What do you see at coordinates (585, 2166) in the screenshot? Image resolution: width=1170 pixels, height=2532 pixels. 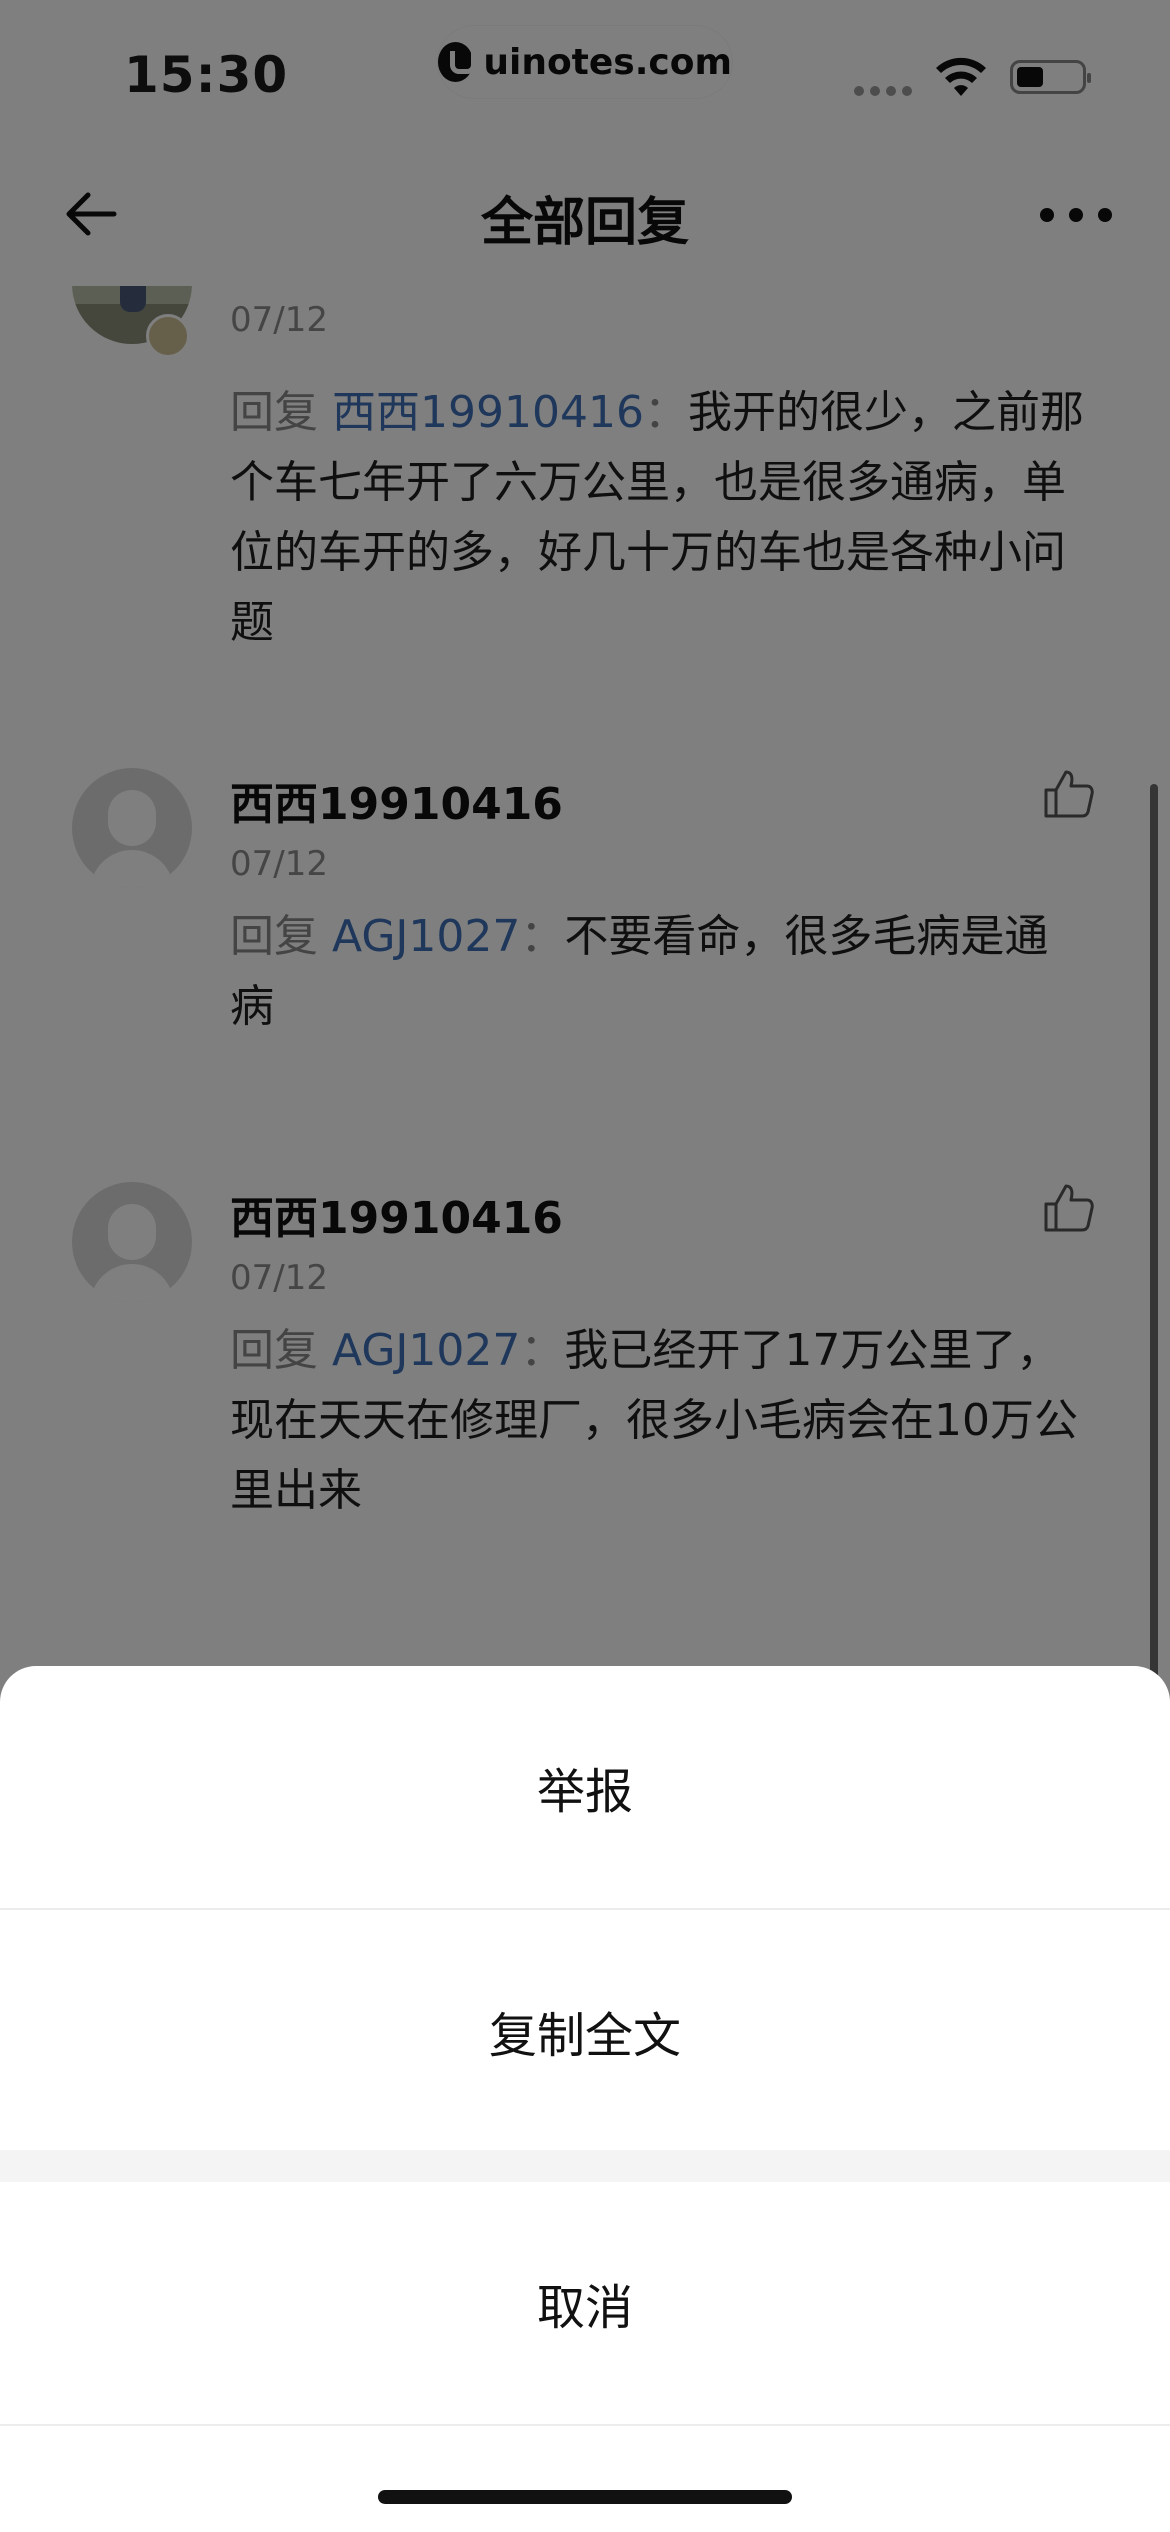 I see `section-gap` at bounding box center [585, 2166].